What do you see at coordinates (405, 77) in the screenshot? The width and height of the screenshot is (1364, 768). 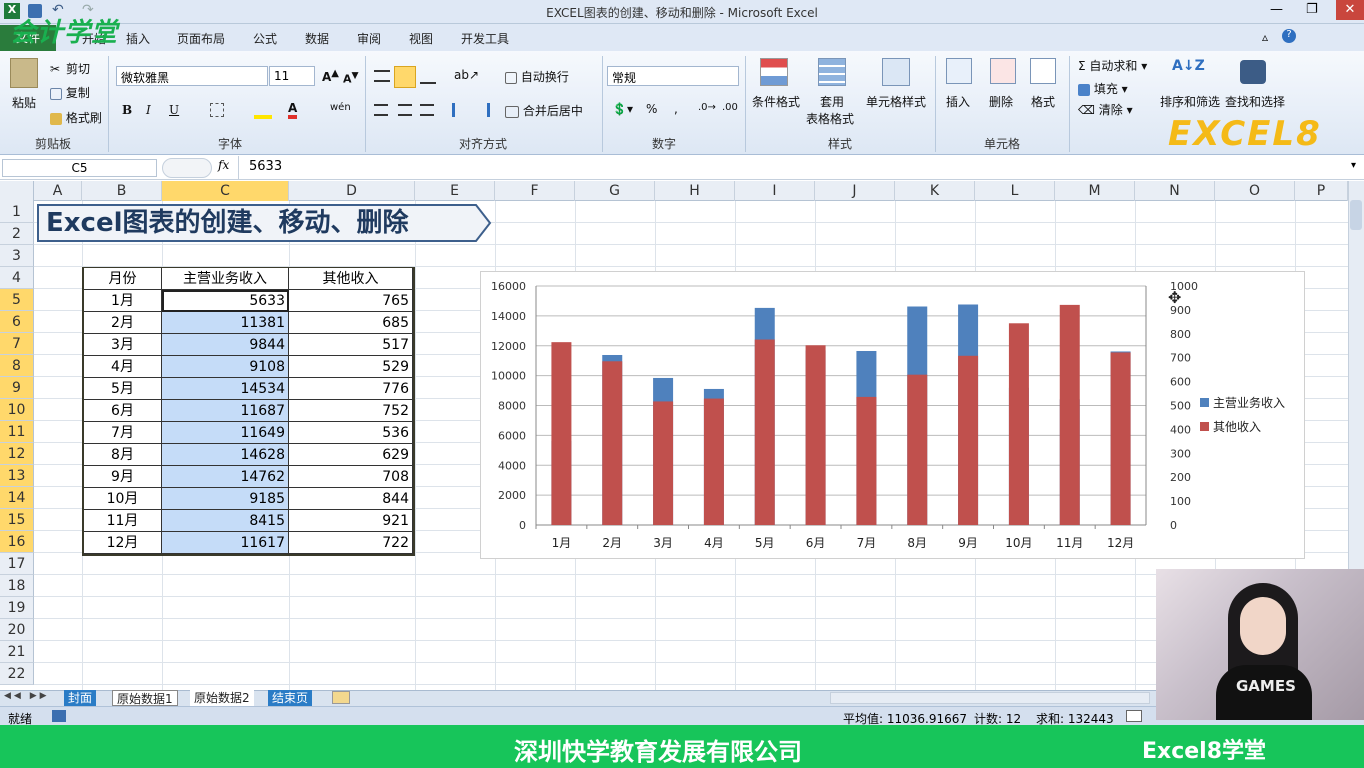 I see `align-middle-icon` at bounding box center [405, 77].